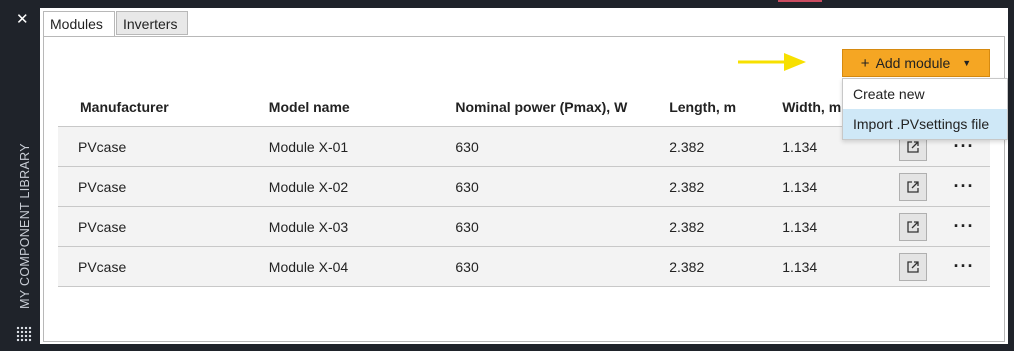  Describe the element at coordinates (163, 107) in the screenshot. I see `header-manufacturer: Manufacturer` at that location.